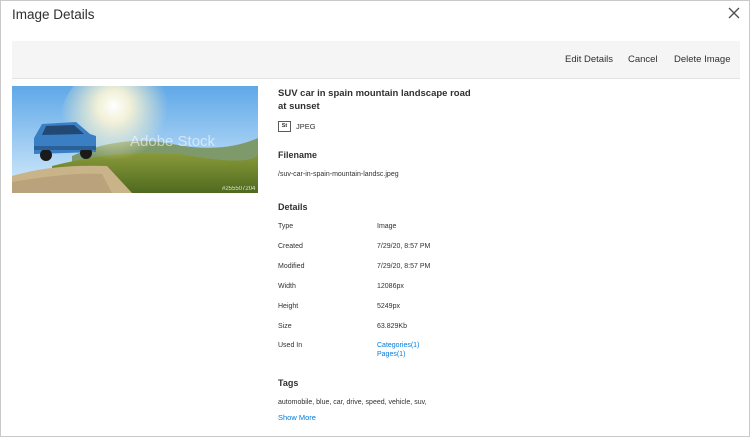  Describe the element at coordinates (293, 207) in the screenshot. I see `details-heading: Details` at that location.